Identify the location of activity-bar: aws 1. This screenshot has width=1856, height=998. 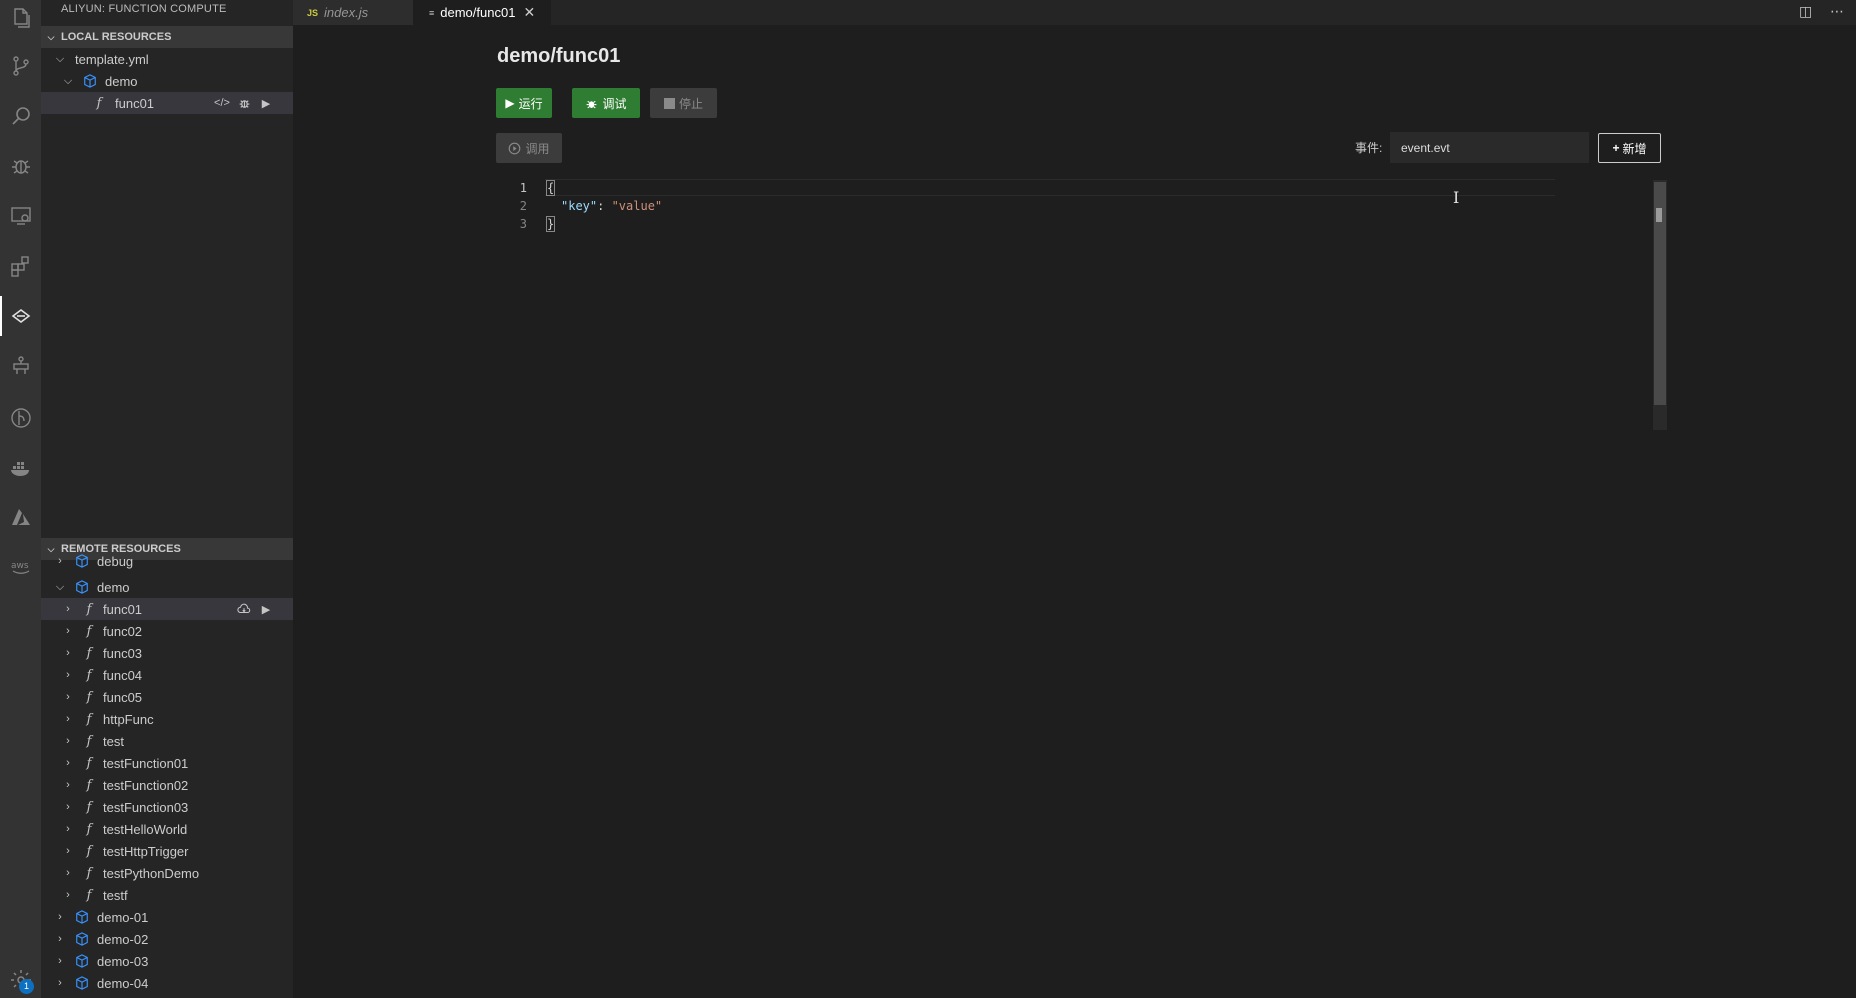
(20, 499).